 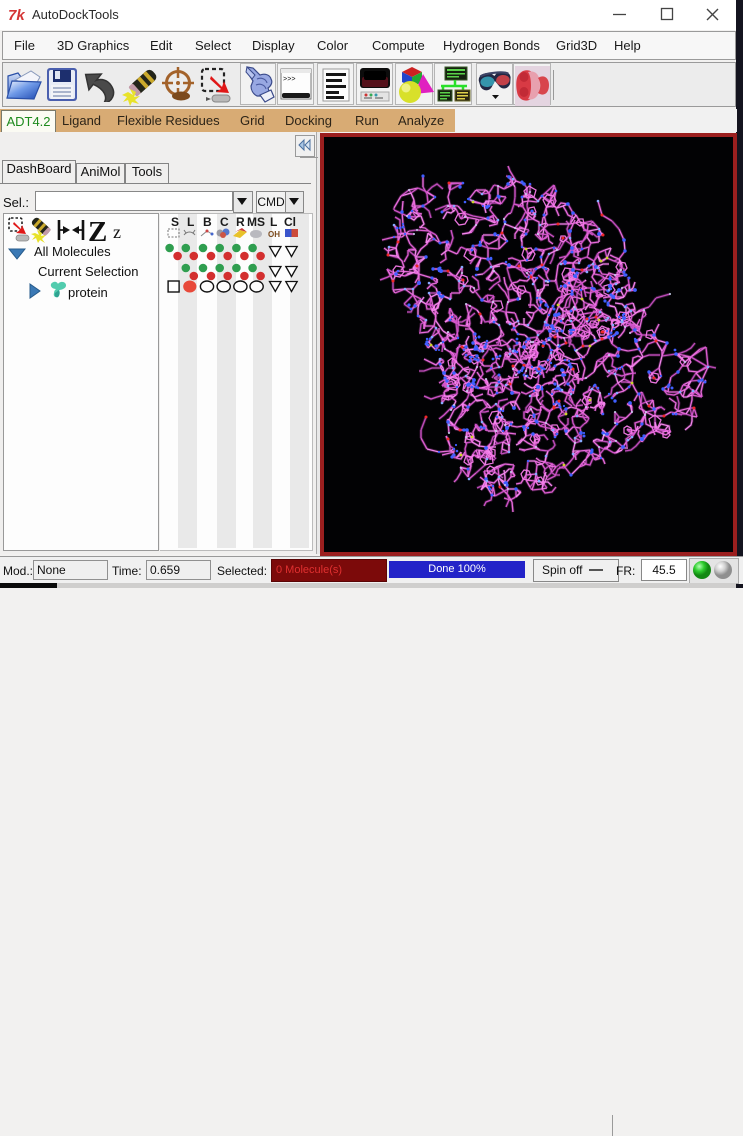 I want to click on svg-text: z, so click(x=117, y=232).